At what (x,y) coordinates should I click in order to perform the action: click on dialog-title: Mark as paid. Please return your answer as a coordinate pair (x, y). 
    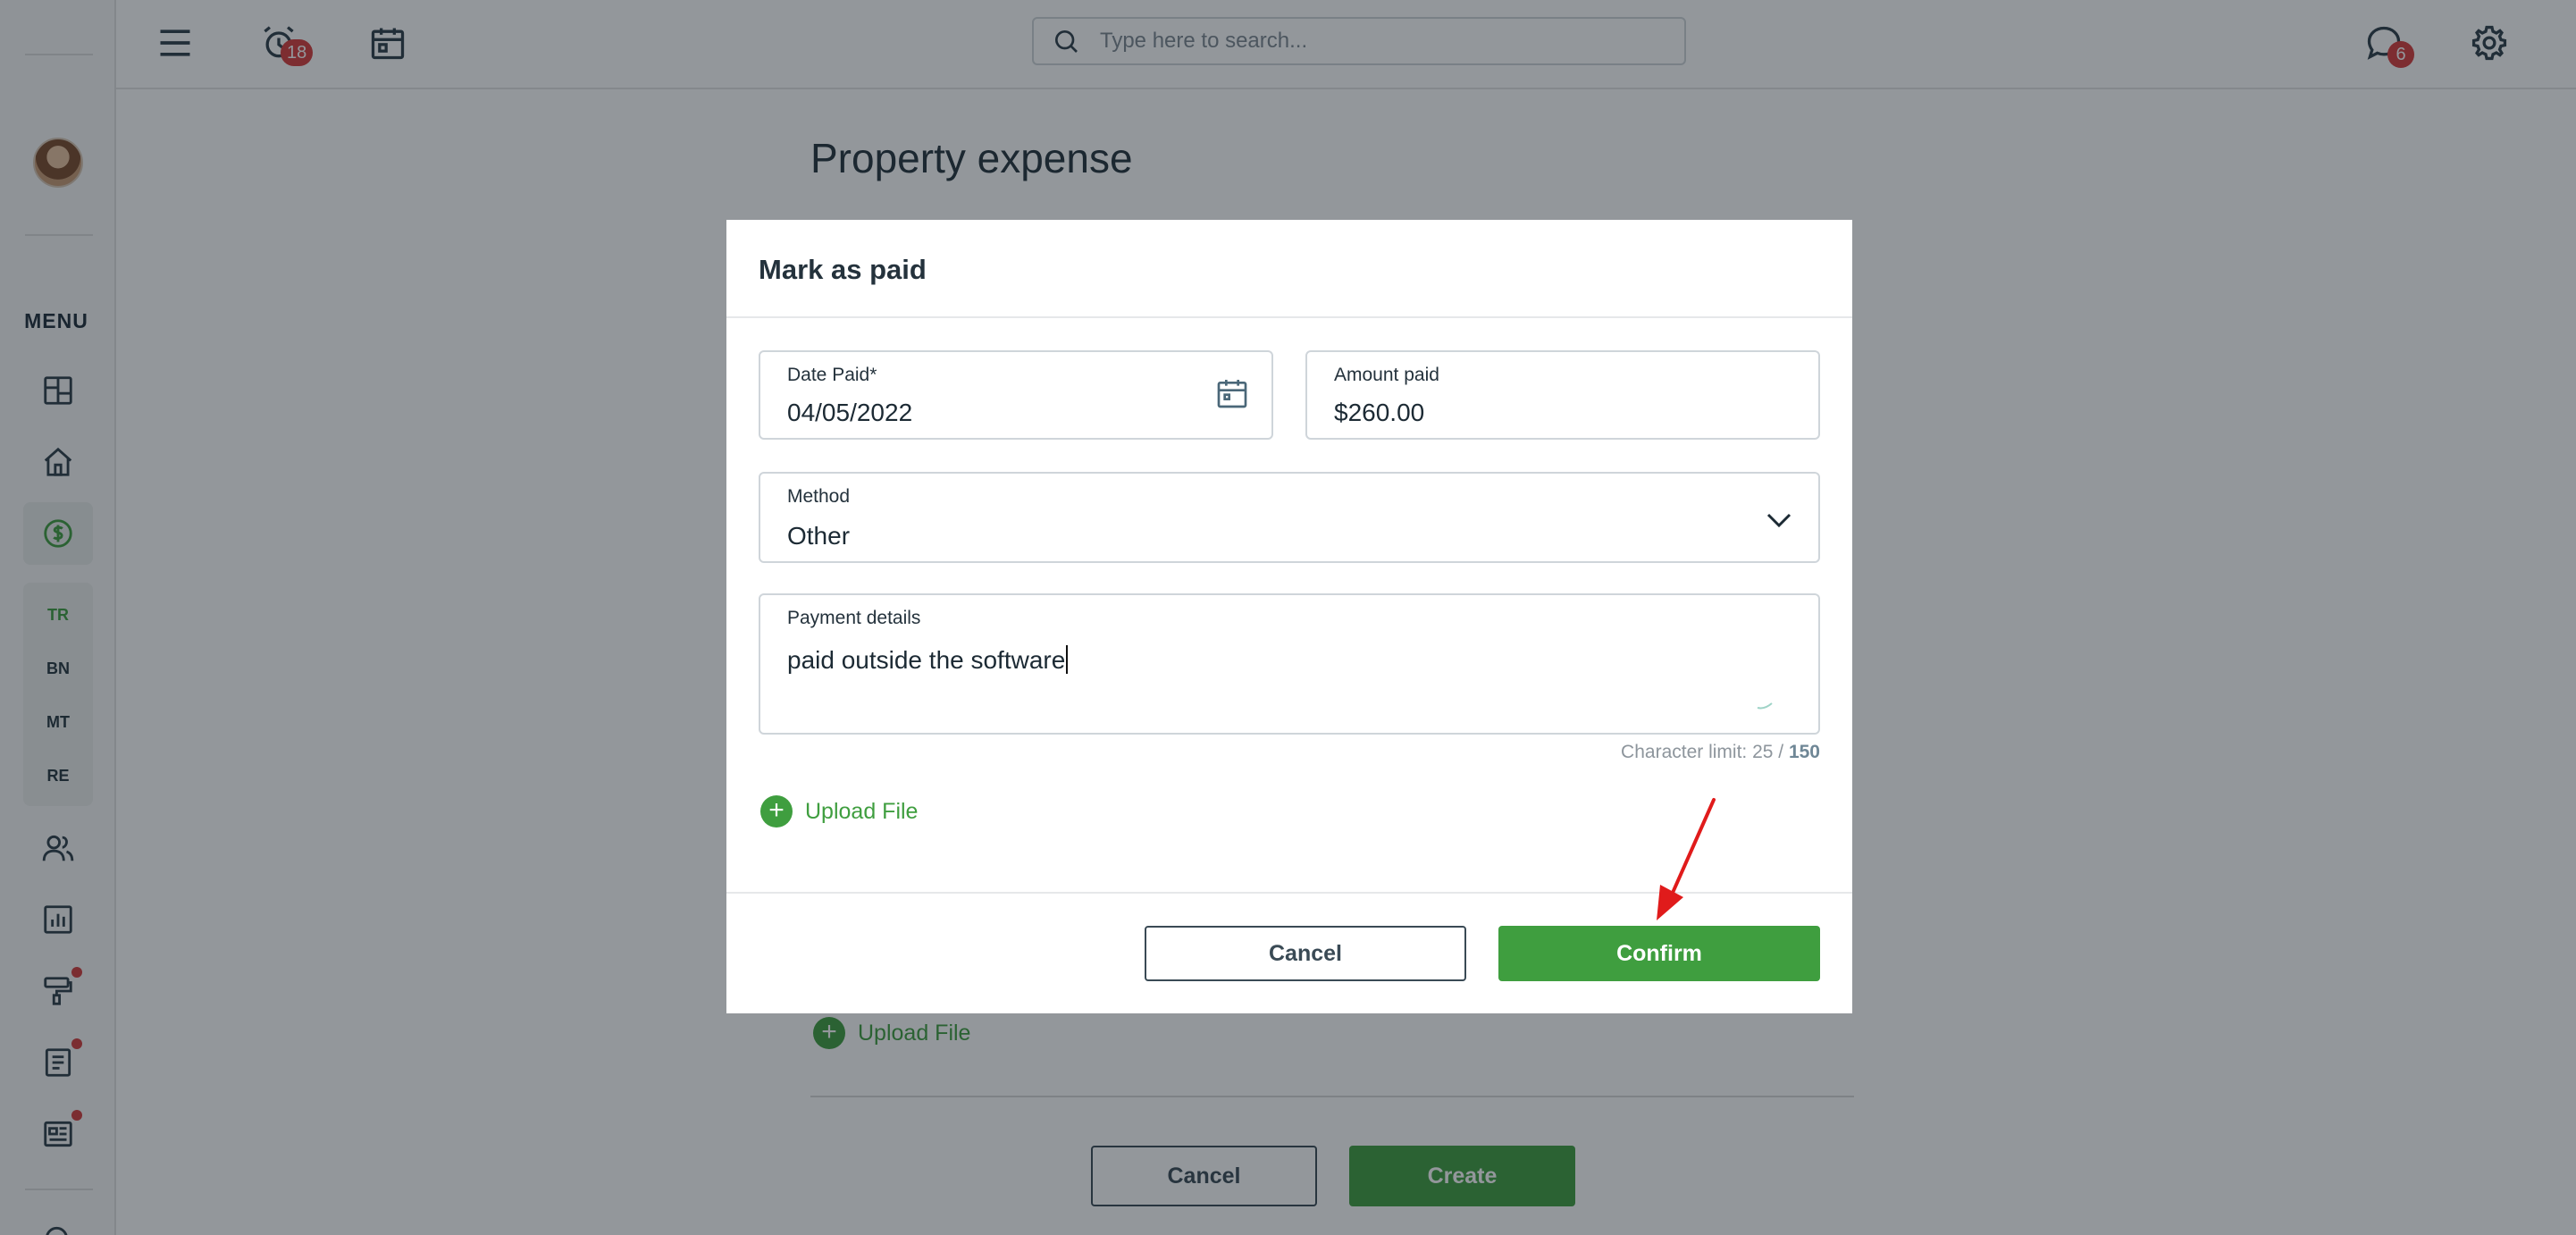
    Looking at the image, I should click on (843, 269).